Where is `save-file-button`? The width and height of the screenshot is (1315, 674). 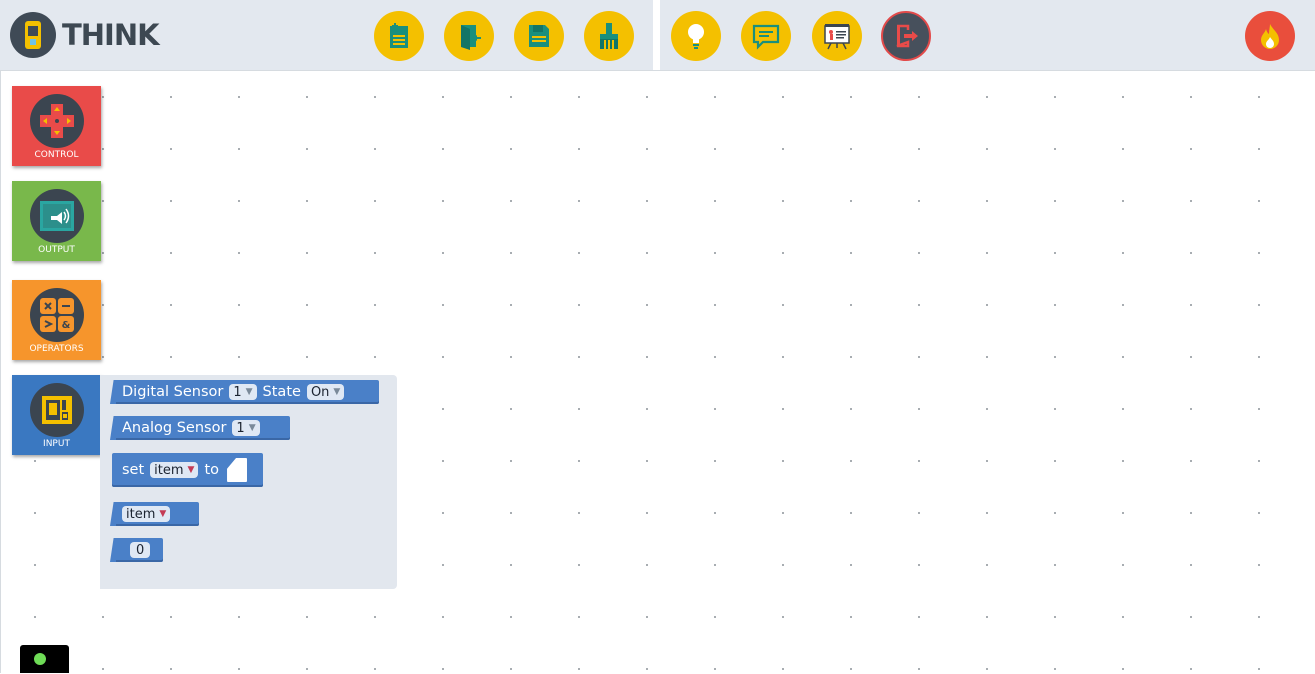
save-file-button is located at coordinates (539, 36).